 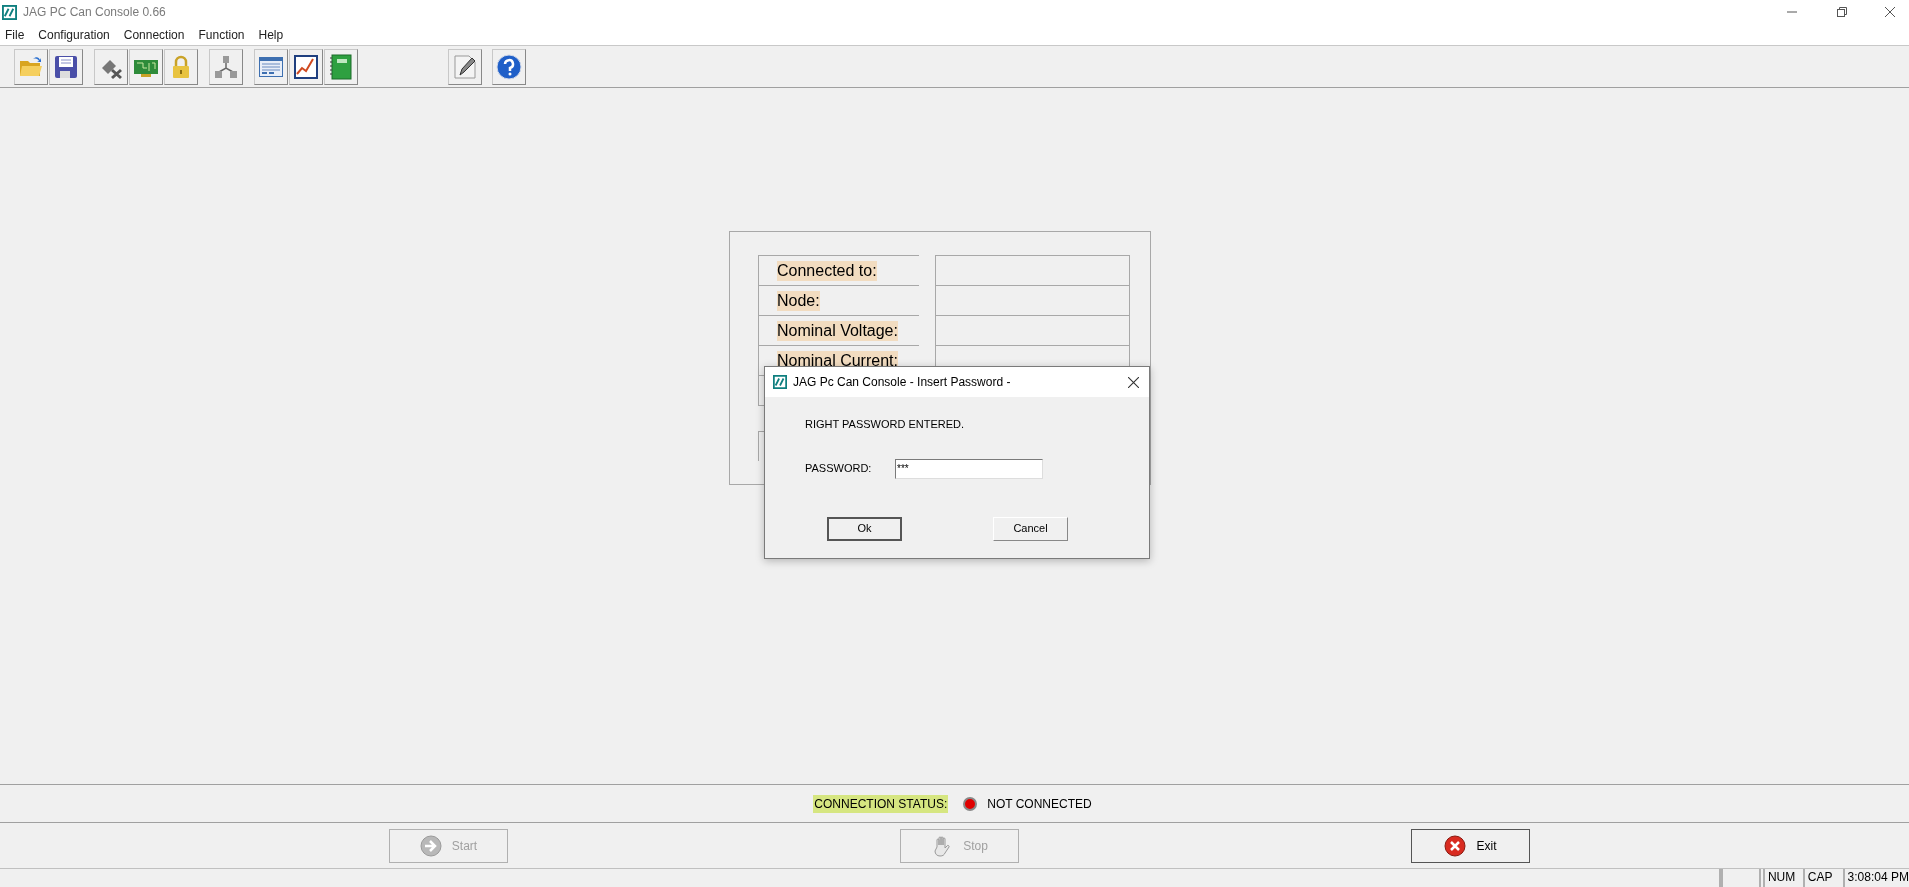 I want to click on field-label: Connected to:, so click(x=827, y=270).